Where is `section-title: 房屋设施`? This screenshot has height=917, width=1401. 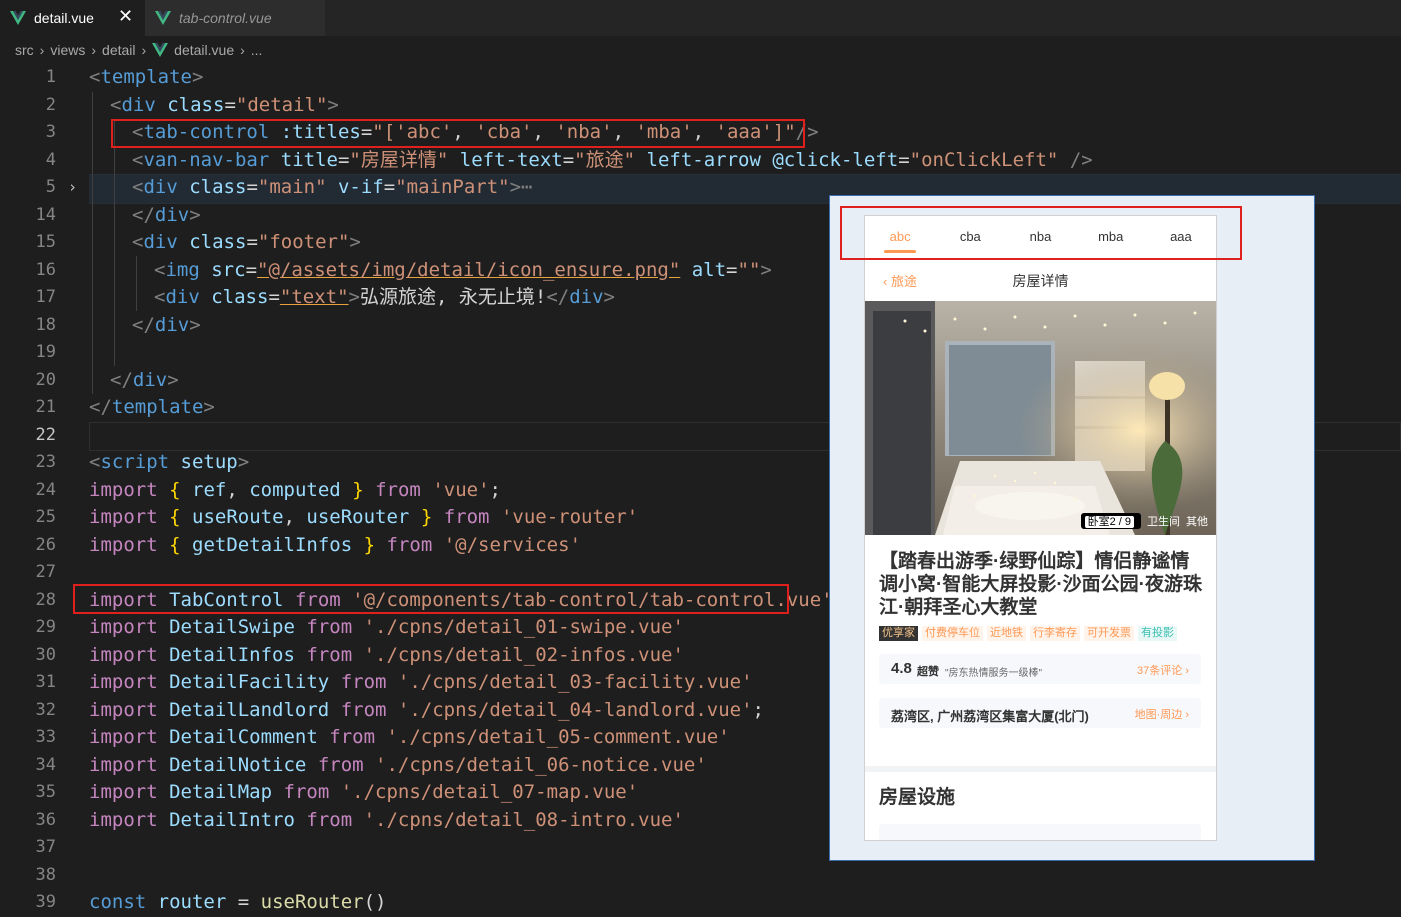
section-title: 房屋设施 is located at coordinates (917, 797).